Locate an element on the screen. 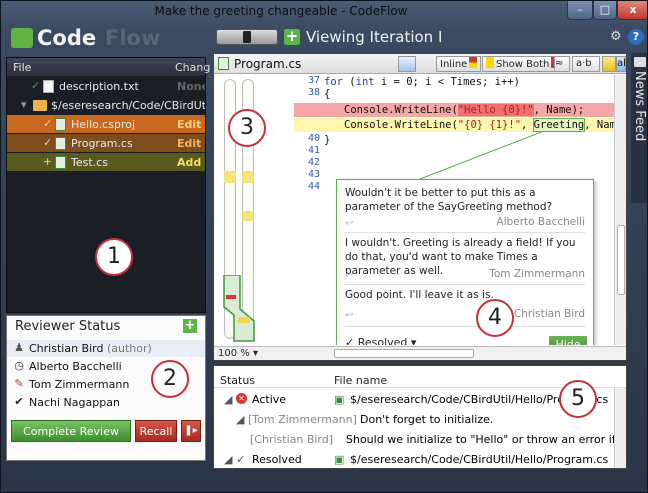 The image size is (648, 493). comment-author: Christian Bird is located at coordinates (549, 314).